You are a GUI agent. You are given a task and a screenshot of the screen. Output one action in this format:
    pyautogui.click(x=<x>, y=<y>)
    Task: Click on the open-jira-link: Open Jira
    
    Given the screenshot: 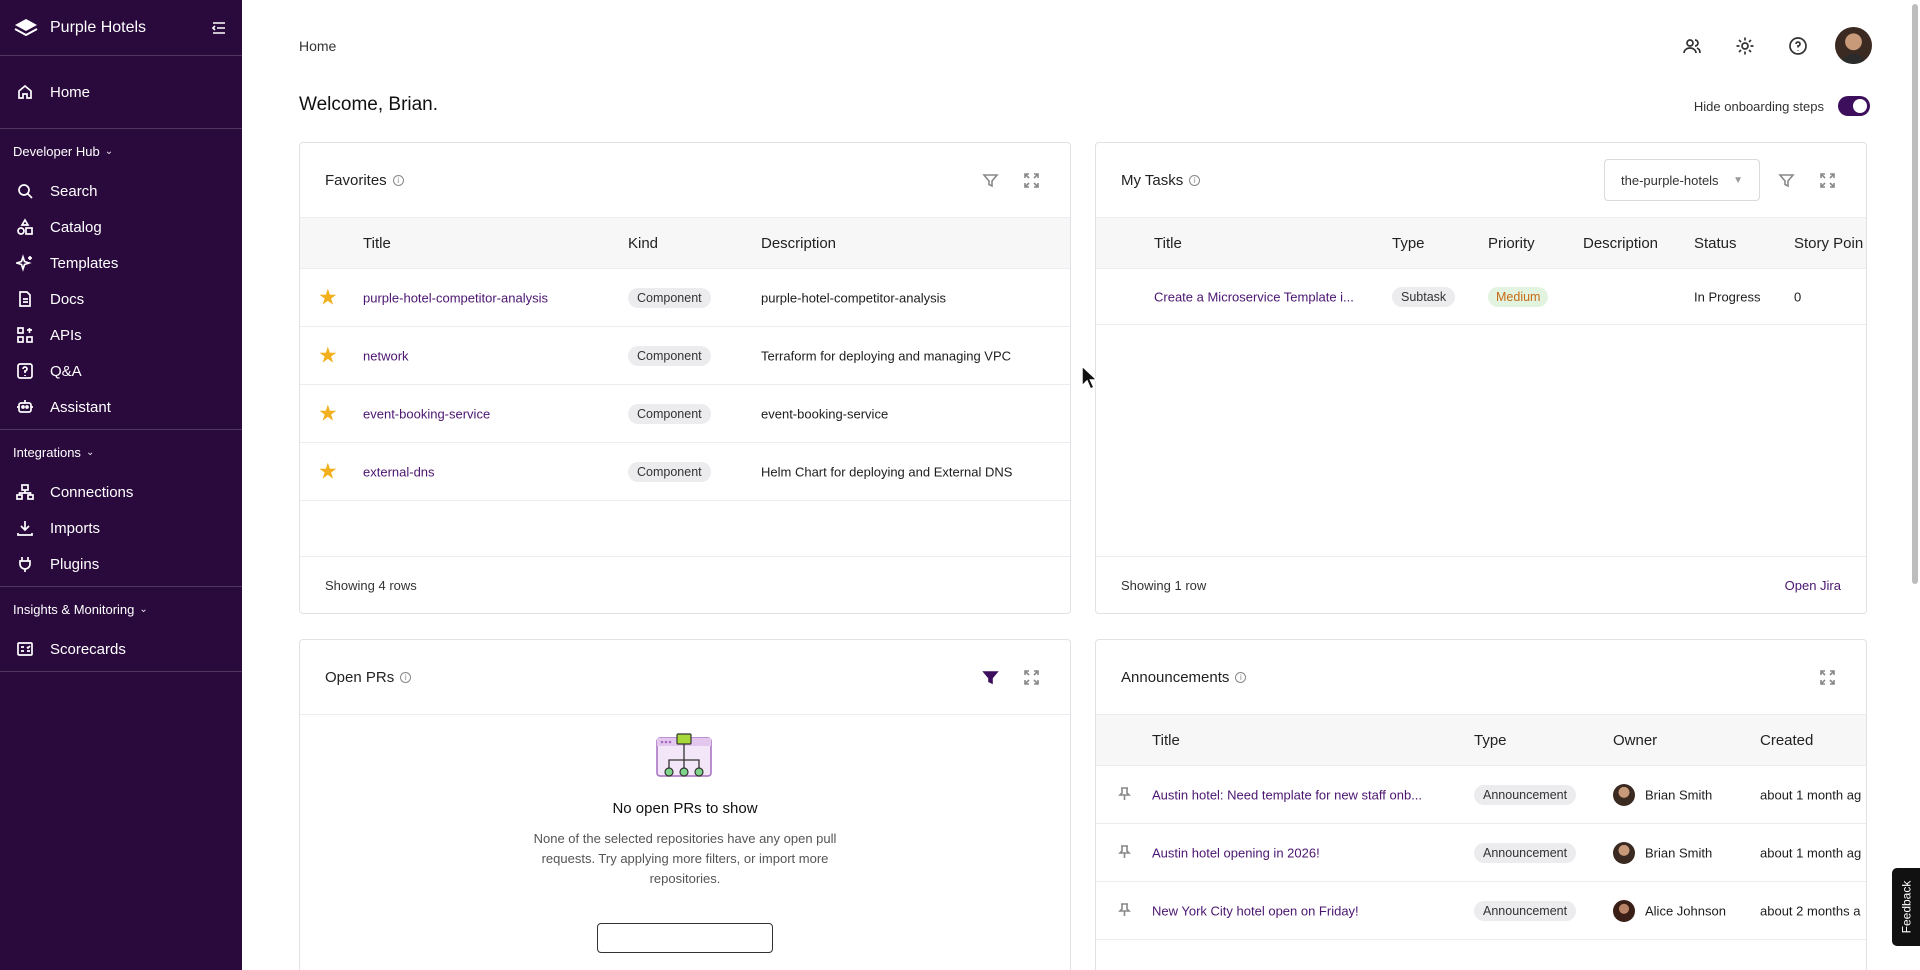 What is the action you would take?
    pyautogui.click(x=1813, y=585)
    